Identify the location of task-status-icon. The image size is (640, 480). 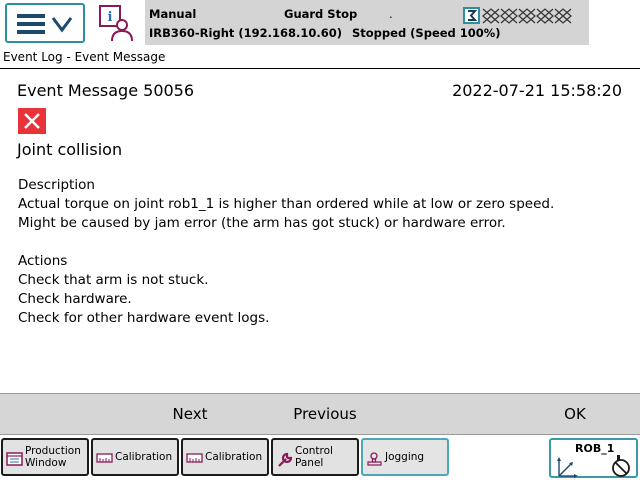
(517, 15).